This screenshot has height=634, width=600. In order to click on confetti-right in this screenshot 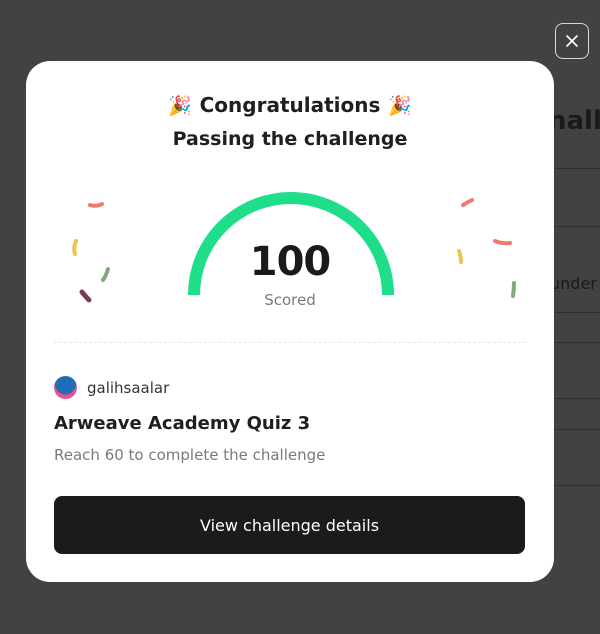, I will do `click(486, 248)`.